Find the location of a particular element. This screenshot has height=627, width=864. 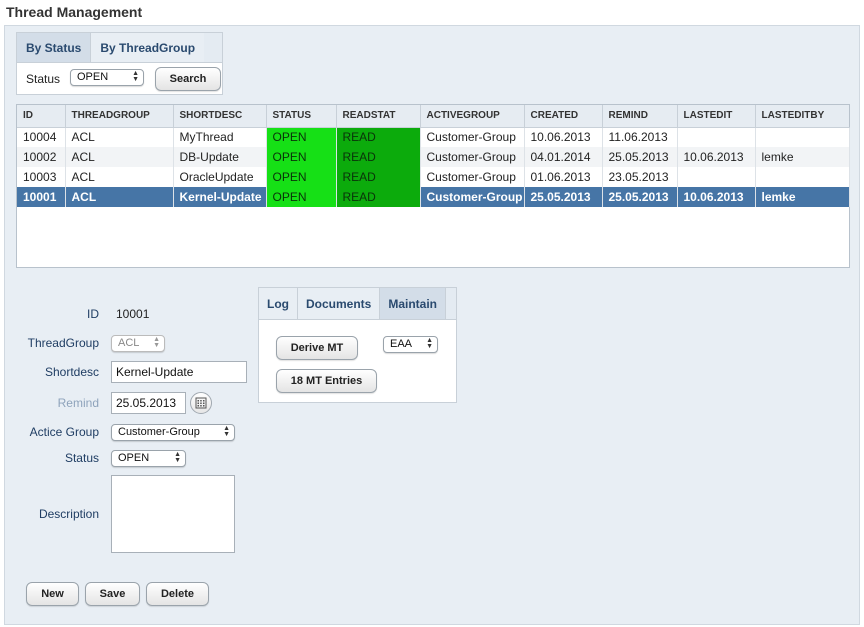

cell-shortdesc: DB-Update is located at coordinates (220, 157).